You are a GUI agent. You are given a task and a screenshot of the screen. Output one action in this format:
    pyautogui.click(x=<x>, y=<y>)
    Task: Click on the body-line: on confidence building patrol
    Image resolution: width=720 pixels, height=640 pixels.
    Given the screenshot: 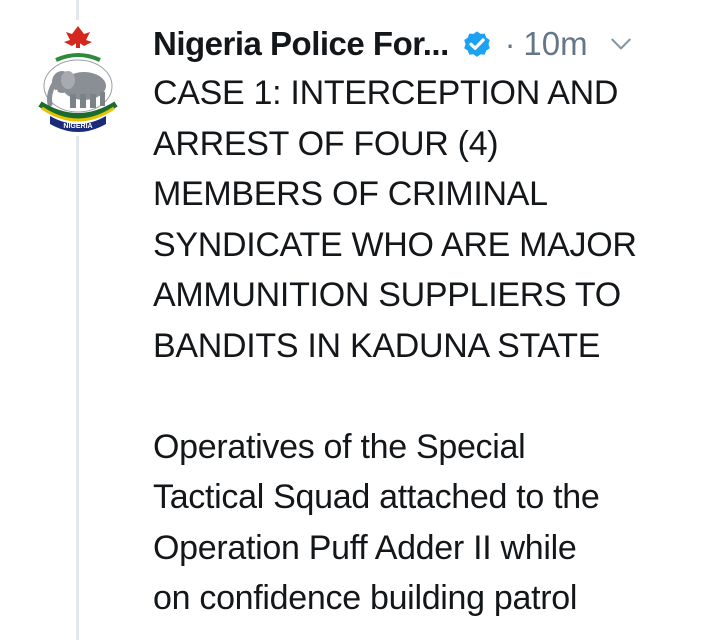 What is the action you would take?
    pyautogui.click(x=365, y=598)
    